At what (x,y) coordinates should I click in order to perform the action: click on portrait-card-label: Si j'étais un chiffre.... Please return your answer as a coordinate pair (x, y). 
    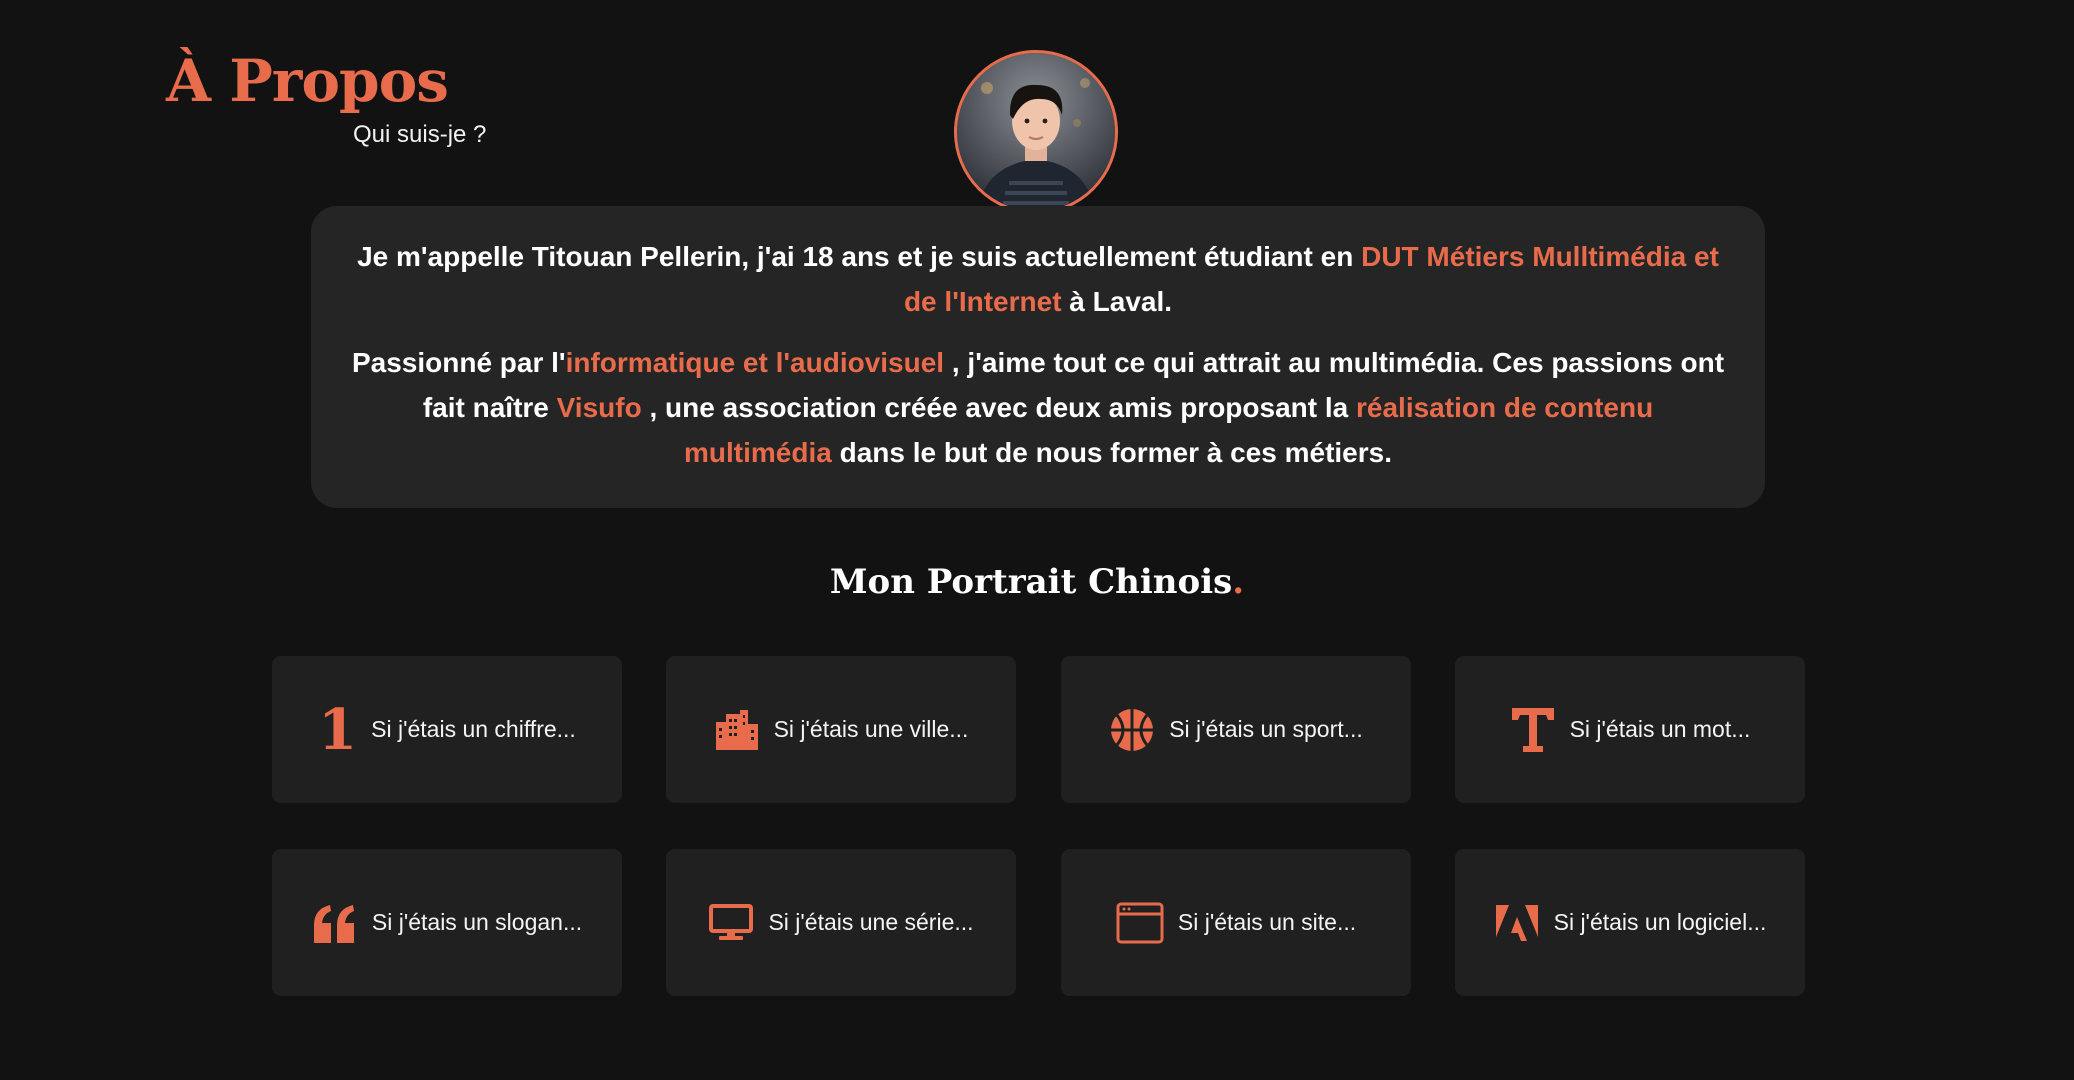
    Looking at the image, I should click on (473, 729).